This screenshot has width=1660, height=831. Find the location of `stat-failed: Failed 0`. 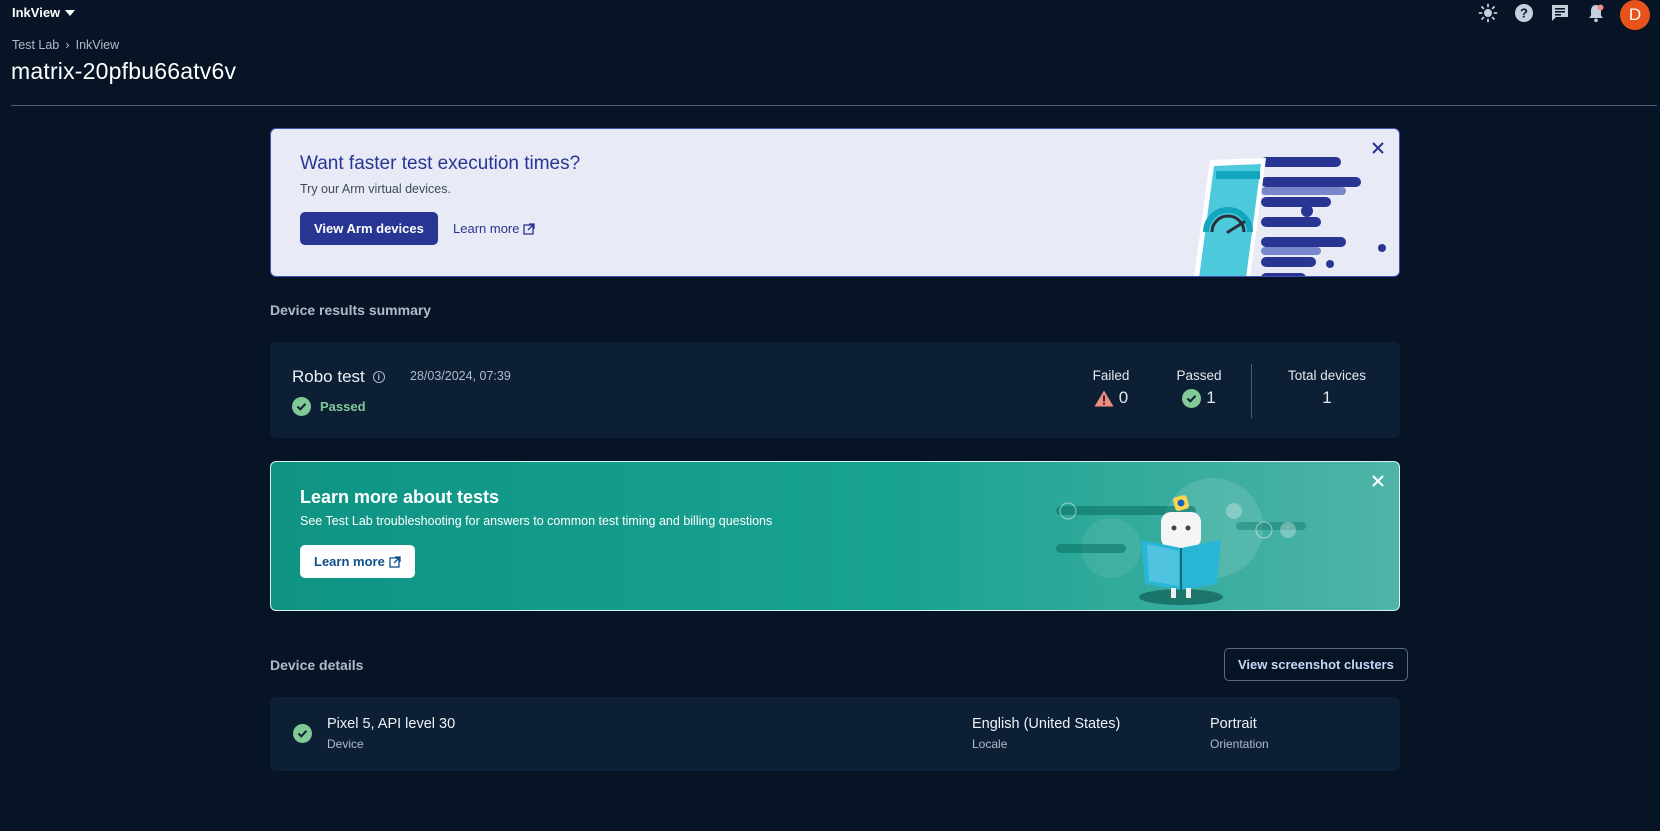

stat-failed: Failed 0 is located at coordinates (1111, 388).